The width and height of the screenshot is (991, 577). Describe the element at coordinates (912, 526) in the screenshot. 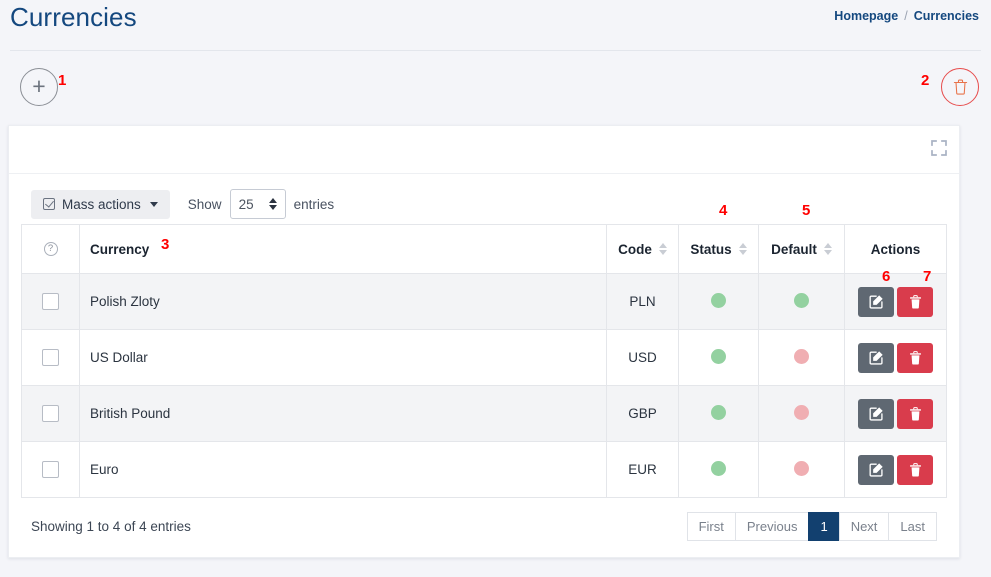

I see `pagination-last: Last` at that location.